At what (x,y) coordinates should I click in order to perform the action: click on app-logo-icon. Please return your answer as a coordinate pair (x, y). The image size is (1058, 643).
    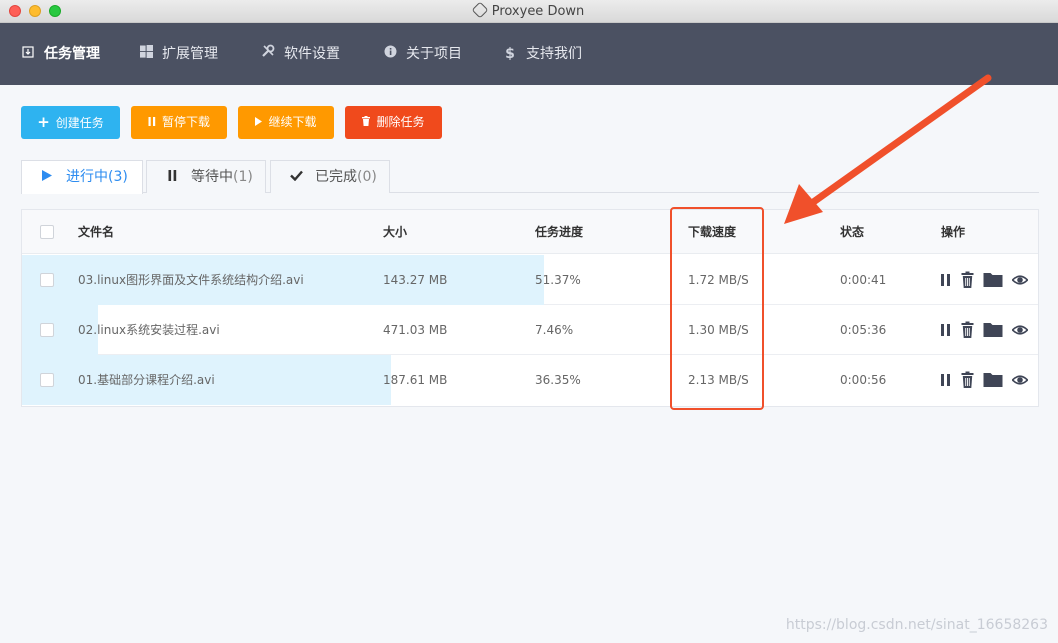
    Looking at the image, I should click on (480, 10).